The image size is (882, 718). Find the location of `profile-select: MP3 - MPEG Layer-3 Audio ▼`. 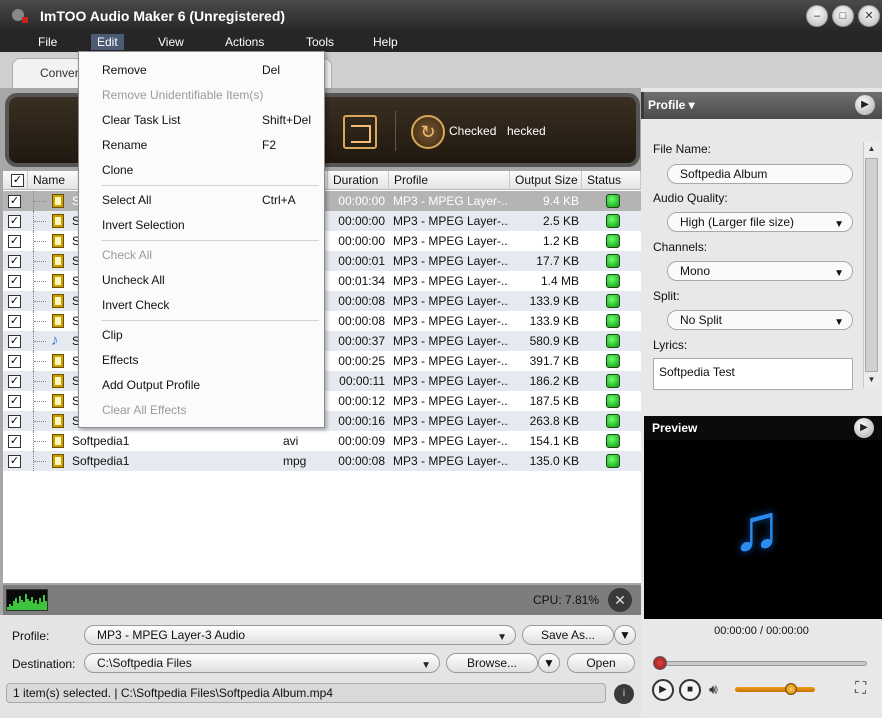

profile-select: MP3 - MPEG Layer-3 Audio ▼ is located at coordinates (300, 635).